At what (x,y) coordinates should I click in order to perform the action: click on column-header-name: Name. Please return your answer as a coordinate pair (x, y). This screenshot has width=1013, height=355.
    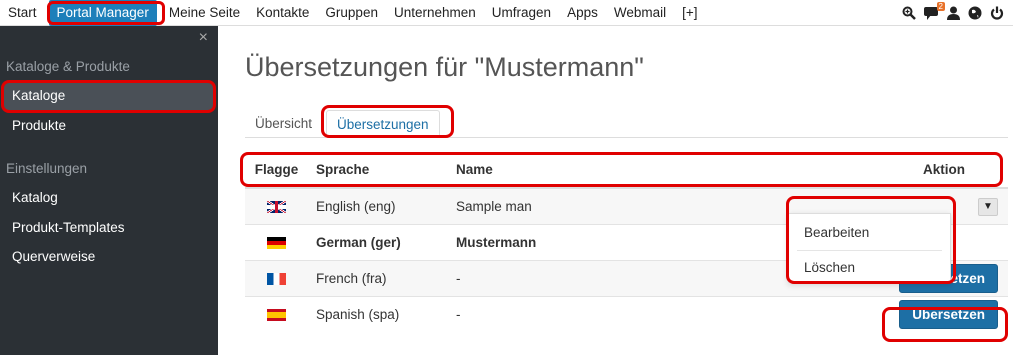
    Looking at the image, I should click on (575, 170).